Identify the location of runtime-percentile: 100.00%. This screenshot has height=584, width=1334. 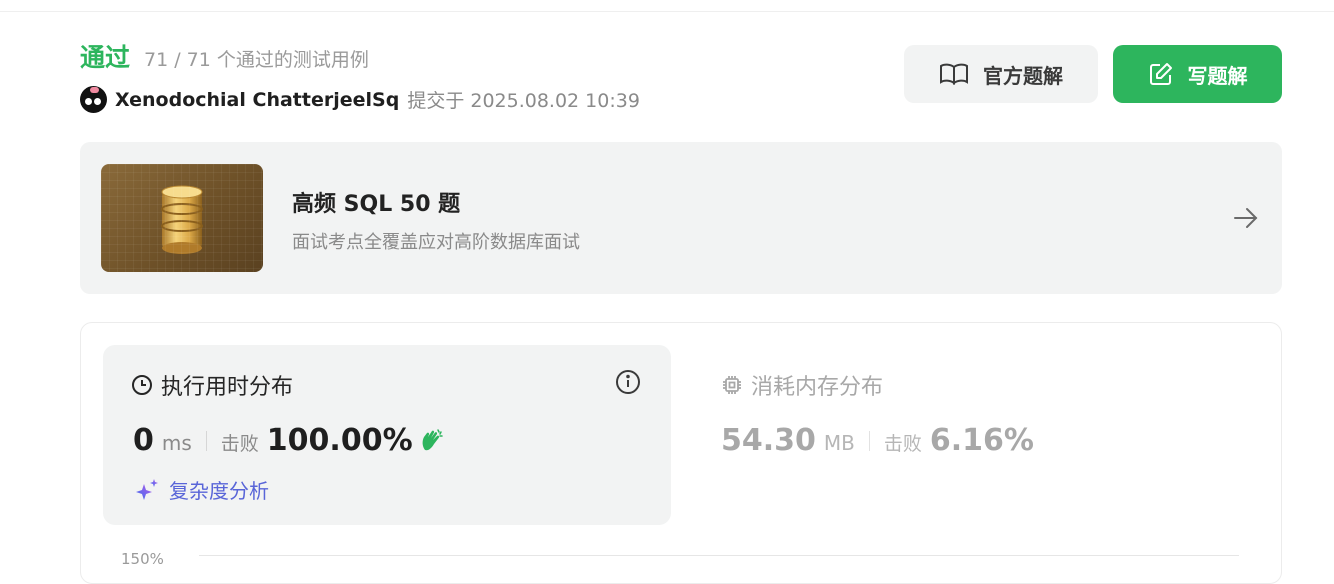
(339, 440).